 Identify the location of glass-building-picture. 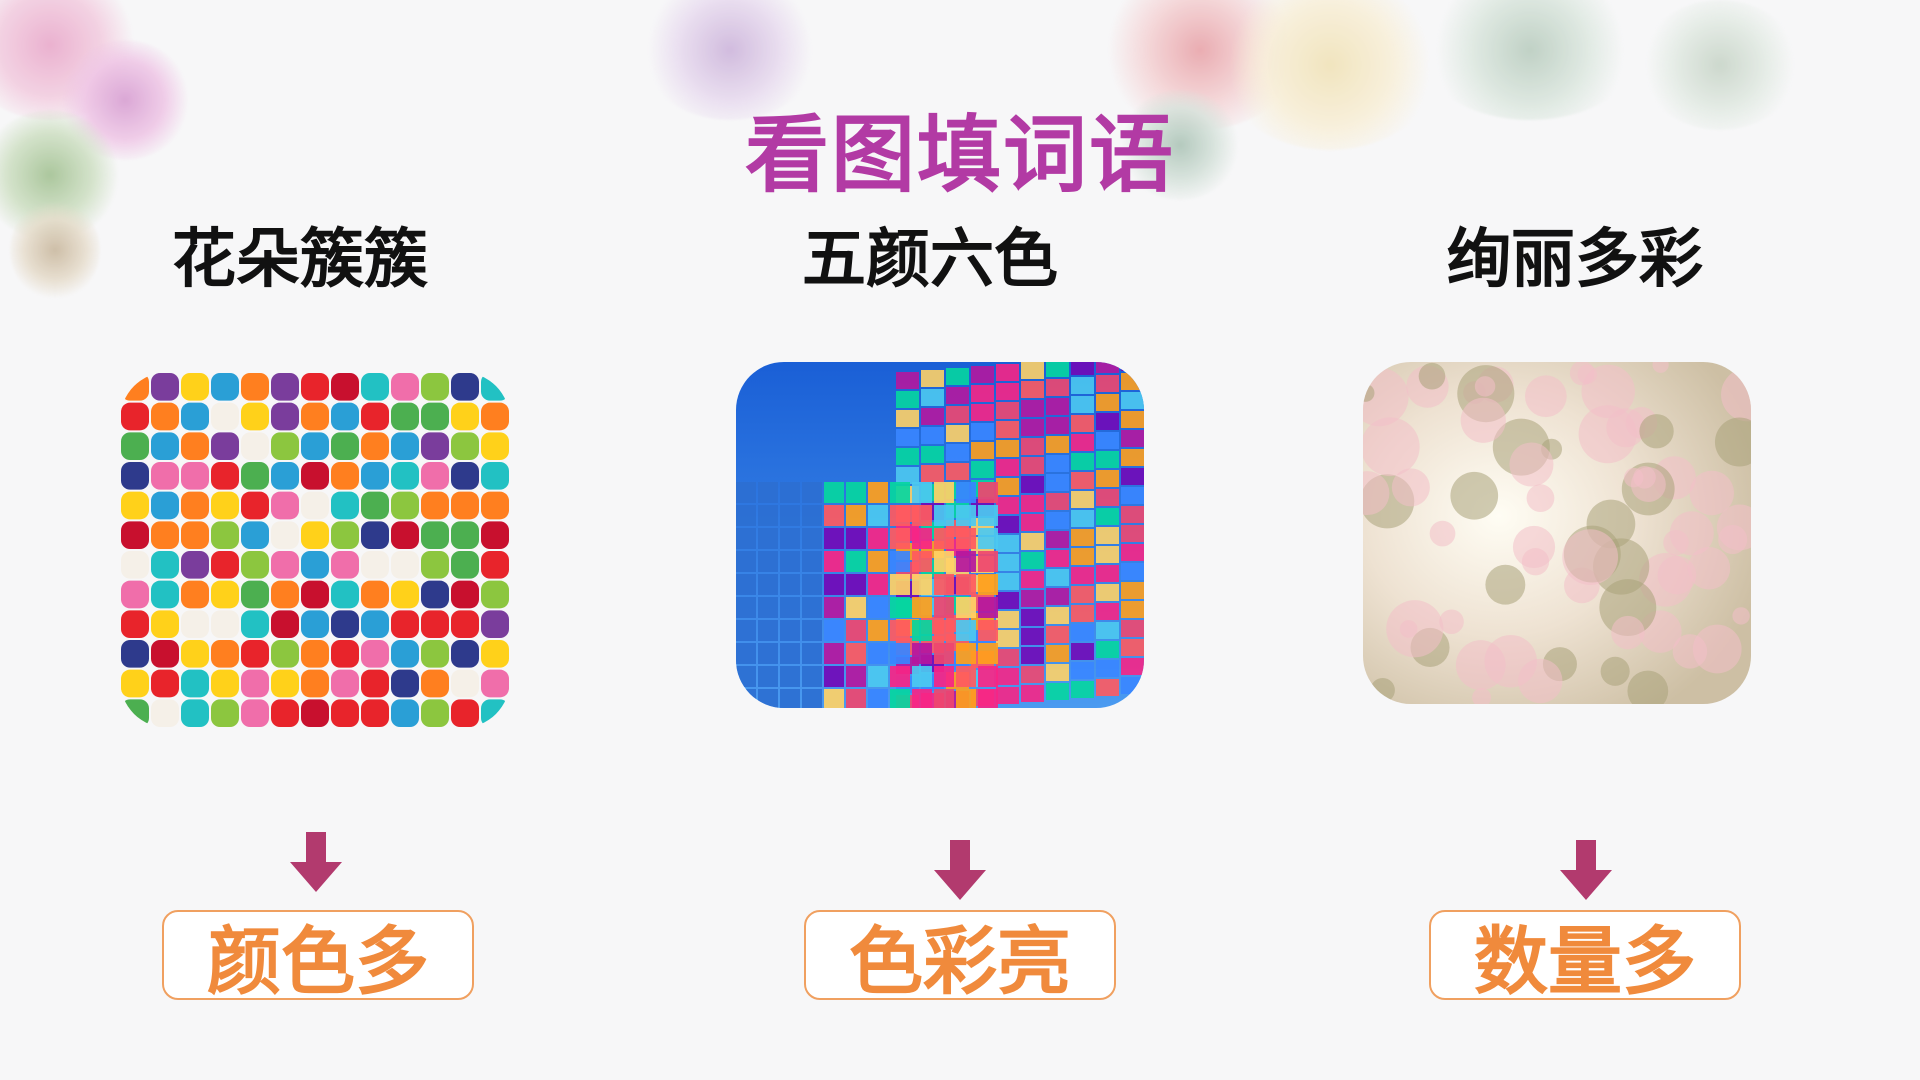
(940, 535).